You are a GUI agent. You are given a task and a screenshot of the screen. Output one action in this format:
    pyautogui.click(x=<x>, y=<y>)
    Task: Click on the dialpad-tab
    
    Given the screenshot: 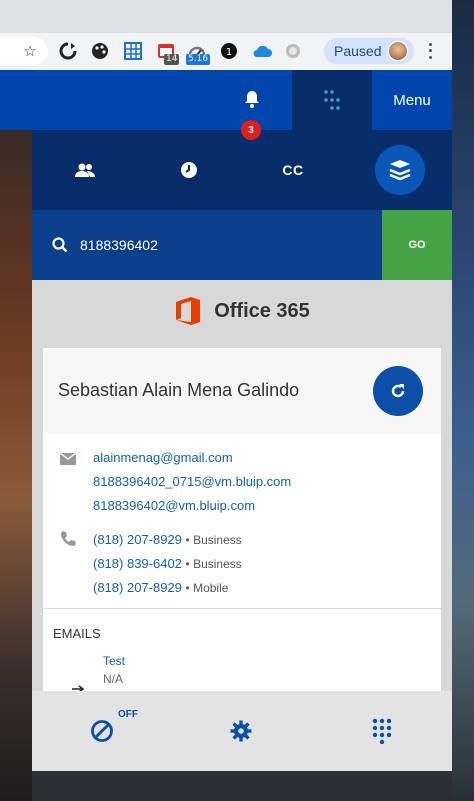 What is the action you would take?
    pyautogui.click(x=332, y=100)
    